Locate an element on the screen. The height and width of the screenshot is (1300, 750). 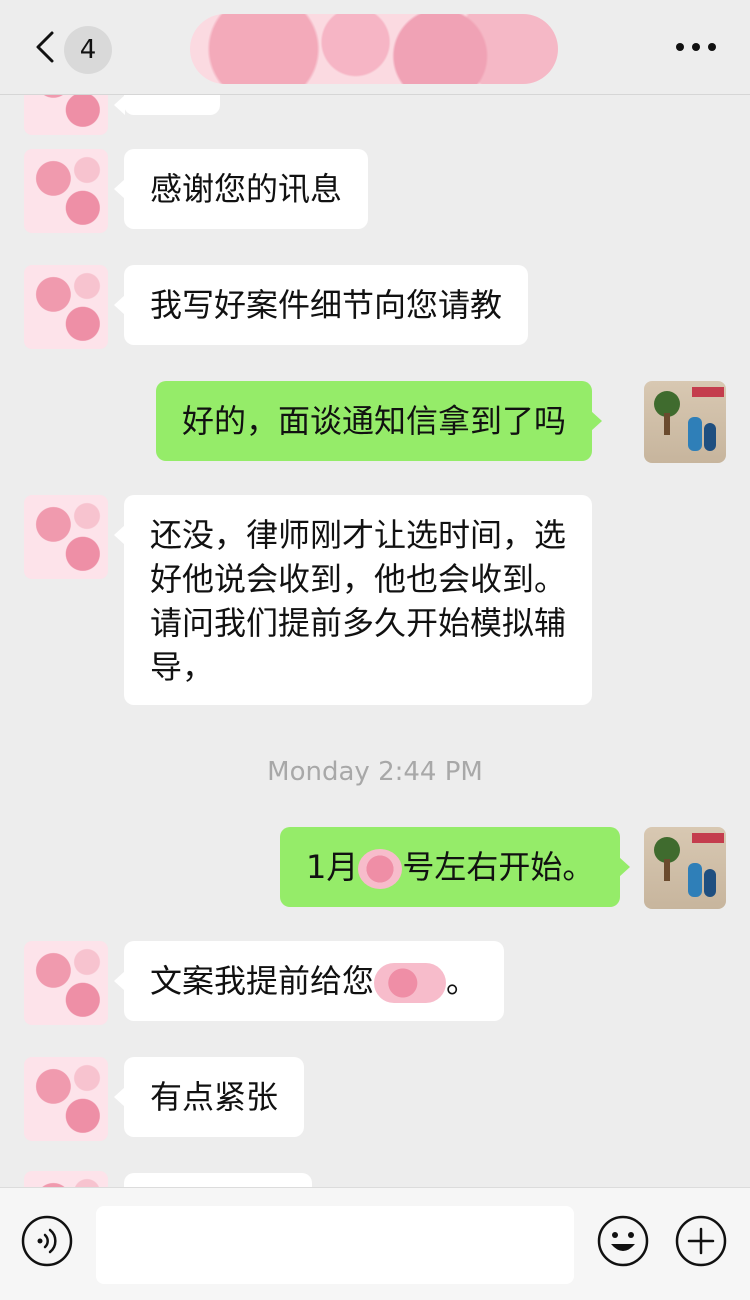
message-text-line: 请问我们提前多久开始模拟辅 is located at coordinates (358, 623).